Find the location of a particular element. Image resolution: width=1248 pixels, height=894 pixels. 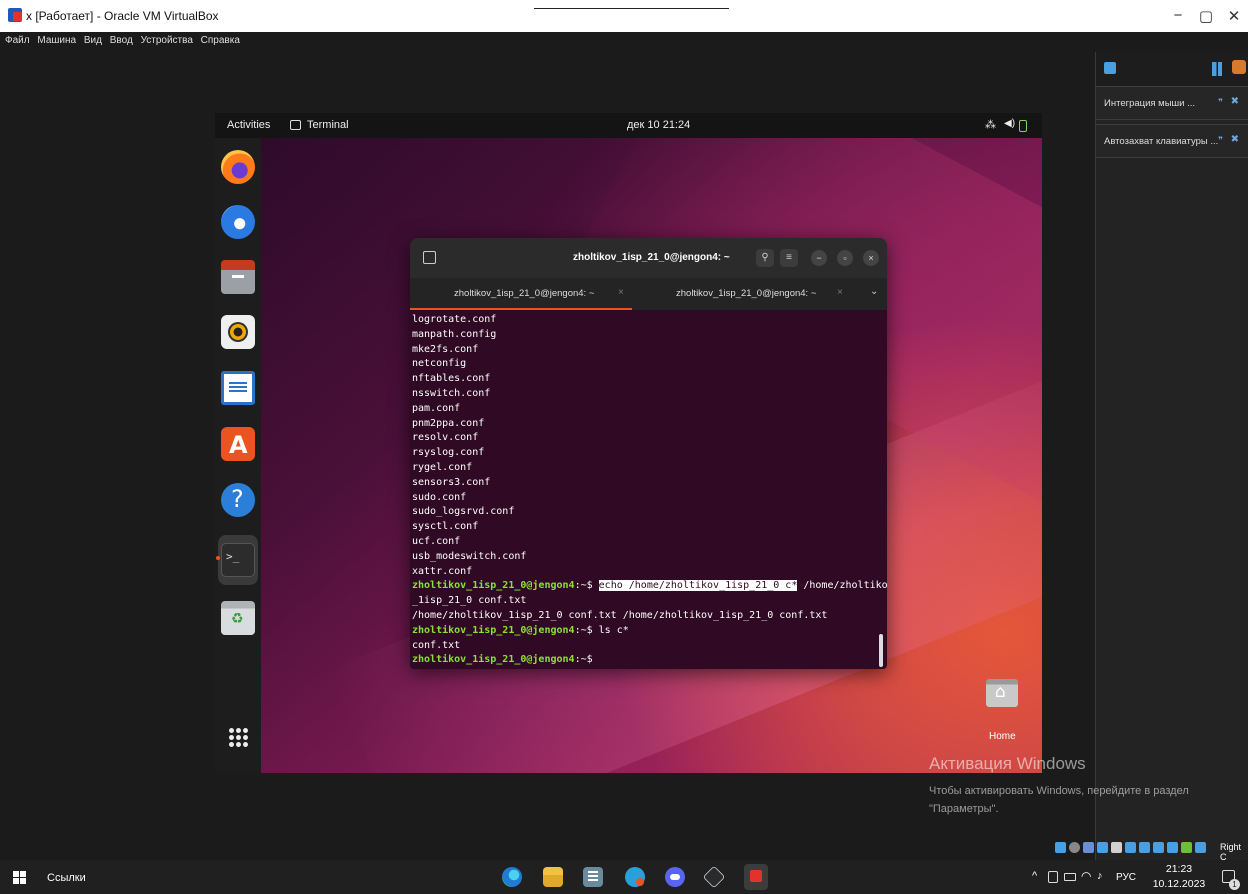

clock: дек 10 21:24 is located at coordinates (658, 125).